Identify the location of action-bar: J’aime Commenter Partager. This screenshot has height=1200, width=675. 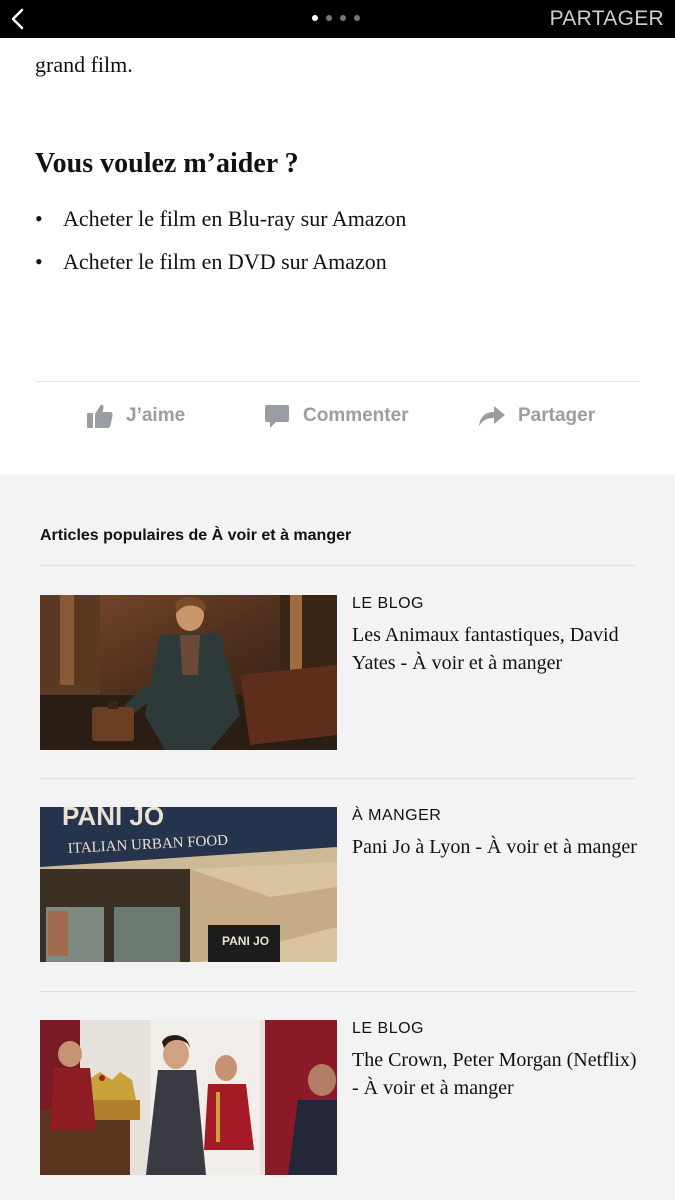
(337, 416).